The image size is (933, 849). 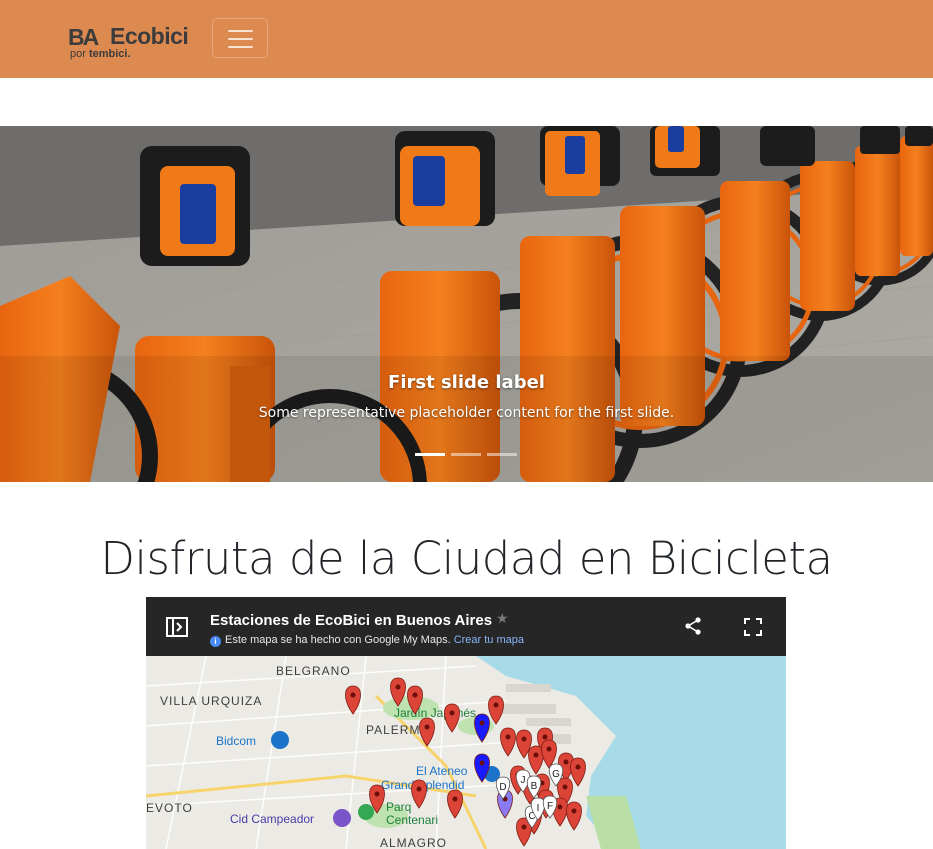 What do you see at coordinates (398, 807) in the screenshot?
I see `map-label-parque-1: Parq` at bounding box center [398, 807].